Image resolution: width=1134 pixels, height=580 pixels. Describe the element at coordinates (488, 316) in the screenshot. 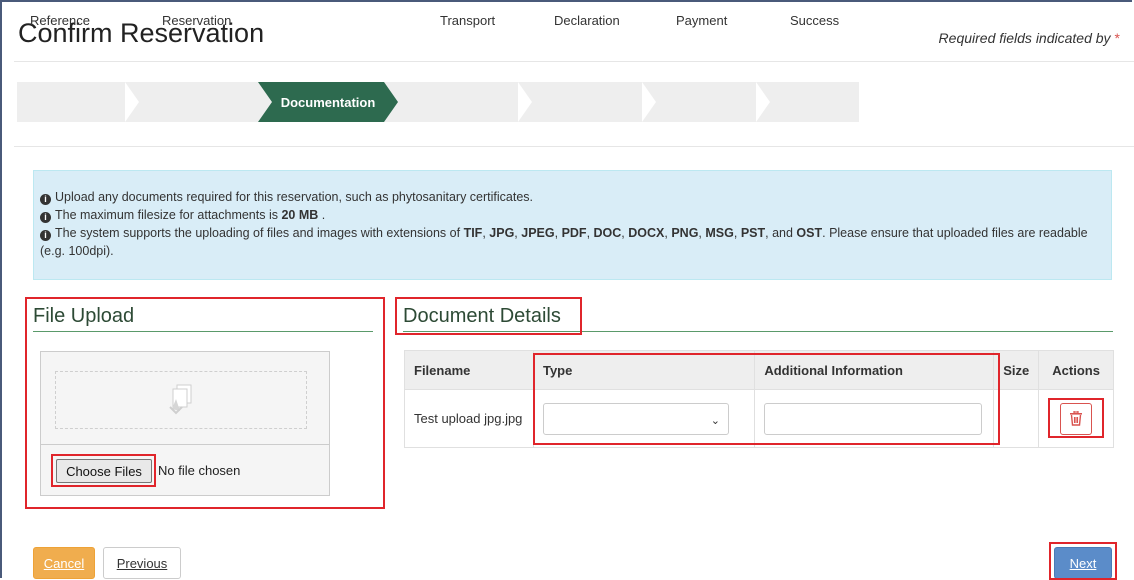

I see `annotation-box-document-details` at that location.